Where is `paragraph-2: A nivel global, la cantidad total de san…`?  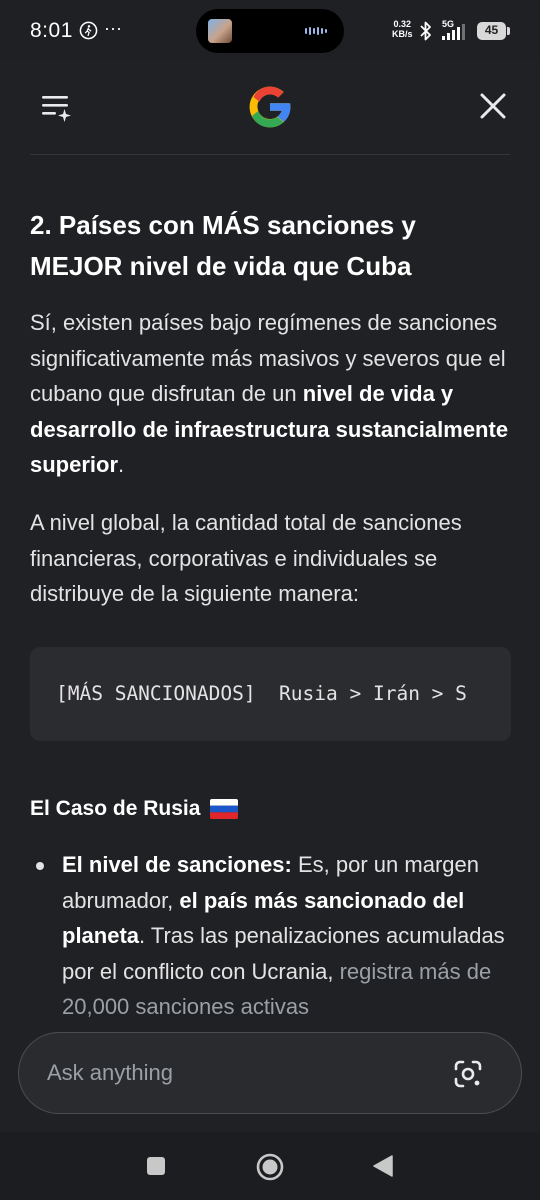 paragraph-2: A nivel global, la cantidad total de san… is located at coordinates (246, 558).